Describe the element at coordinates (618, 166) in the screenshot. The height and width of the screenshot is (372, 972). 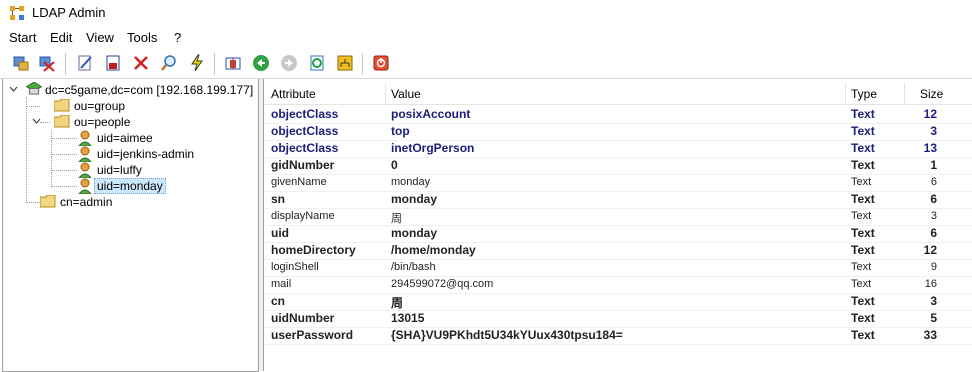
I see `table-row: gidNumber 0 Text 1` at that location.